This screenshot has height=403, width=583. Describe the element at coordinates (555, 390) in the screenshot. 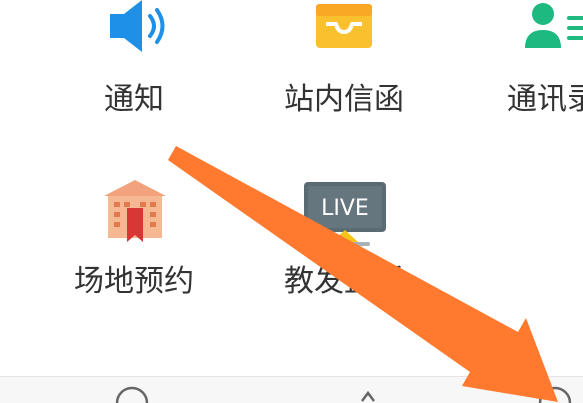

I see `tab-icon-profile` at that location.